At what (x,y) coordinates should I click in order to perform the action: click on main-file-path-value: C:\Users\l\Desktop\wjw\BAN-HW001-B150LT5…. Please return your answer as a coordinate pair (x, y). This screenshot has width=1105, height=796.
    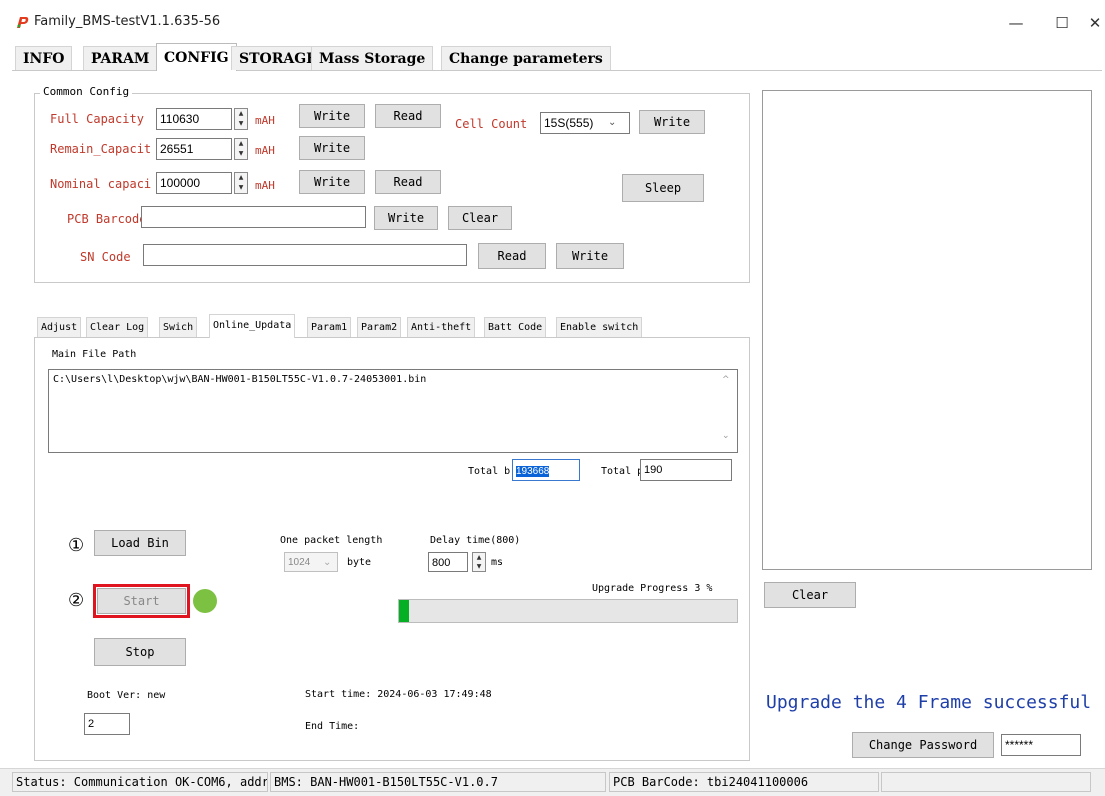
    Looking at the image, I should click on (240, 379).